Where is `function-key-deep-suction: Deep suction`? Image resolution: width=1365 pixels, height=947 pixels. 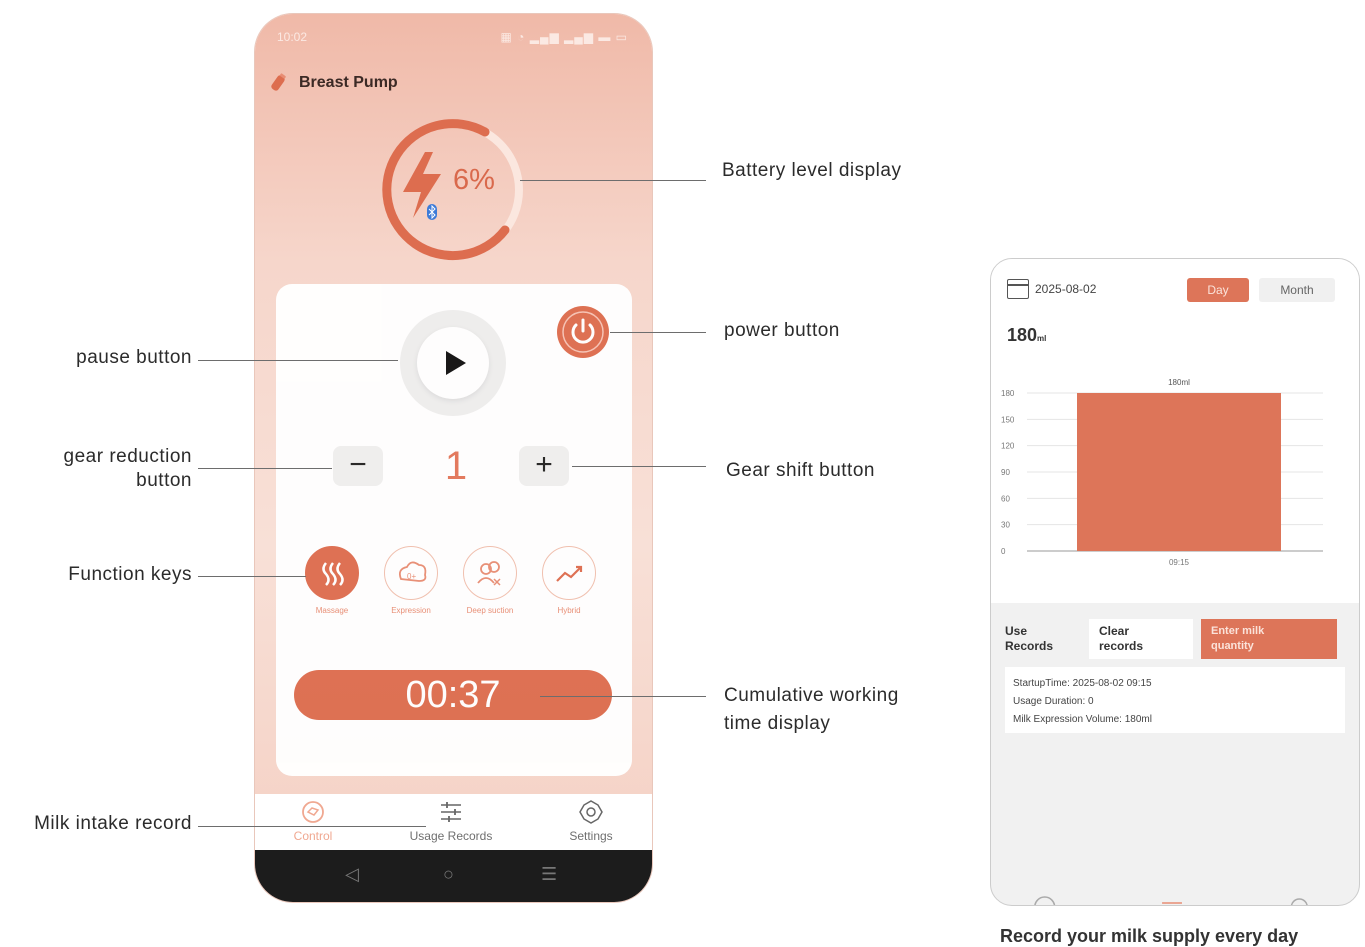
function-key-deep-suction: Deep suction is located at coordinates (490, 580).